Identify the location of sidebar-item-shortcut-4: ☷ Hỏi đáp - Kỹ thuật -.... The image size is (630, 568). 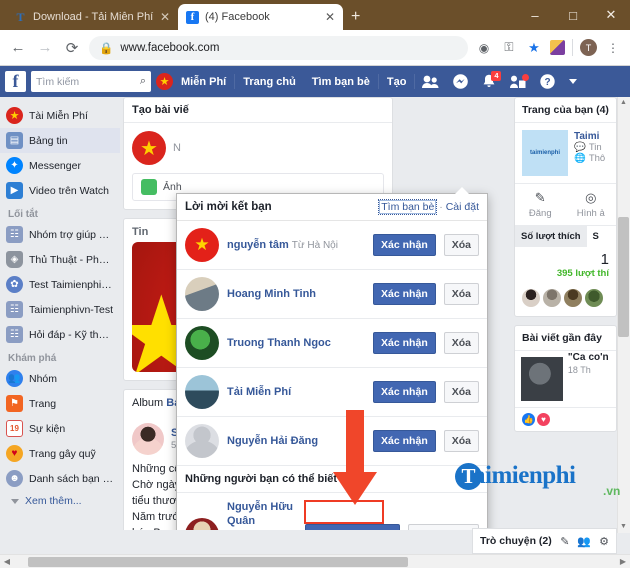
(60, 334).